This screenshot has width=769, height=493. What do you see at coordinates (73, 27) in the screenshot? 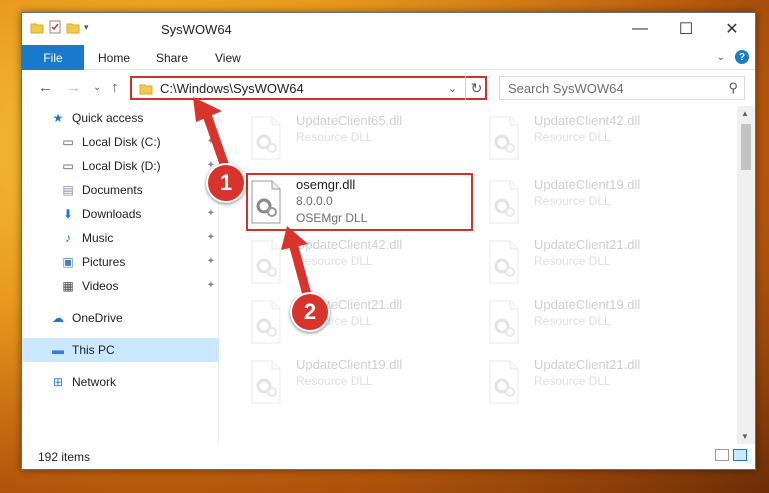
I see `new-folder-icon` at bounding box center [73, 27].